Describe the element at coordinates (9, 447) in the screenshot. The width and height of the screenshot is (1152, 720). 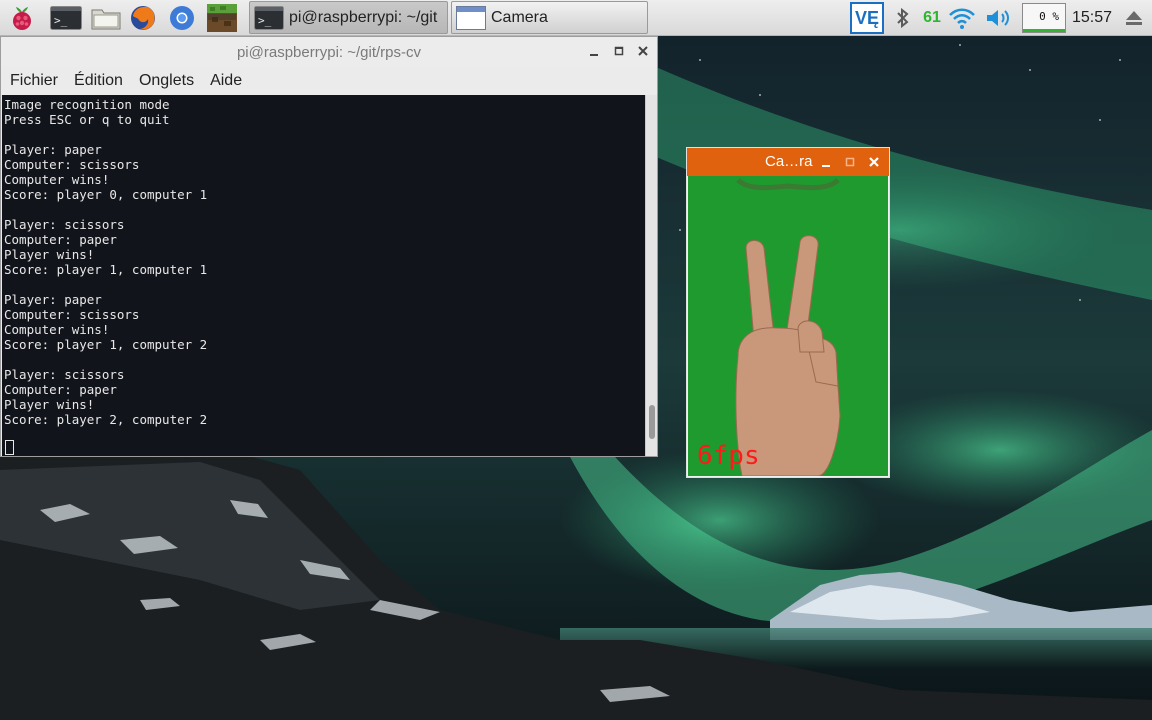
I see `terminal-cursor` at that location.